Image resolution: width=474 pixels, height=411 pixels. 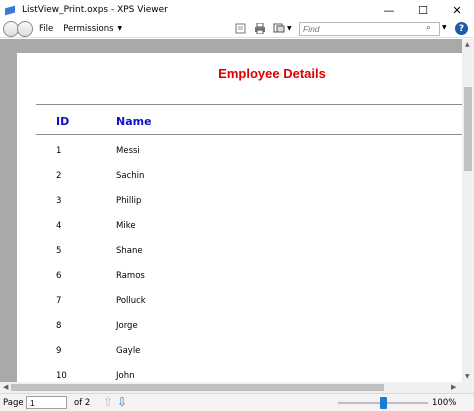 I want to click on scroll-left-icon: ◀, so click(x=5, y=387).